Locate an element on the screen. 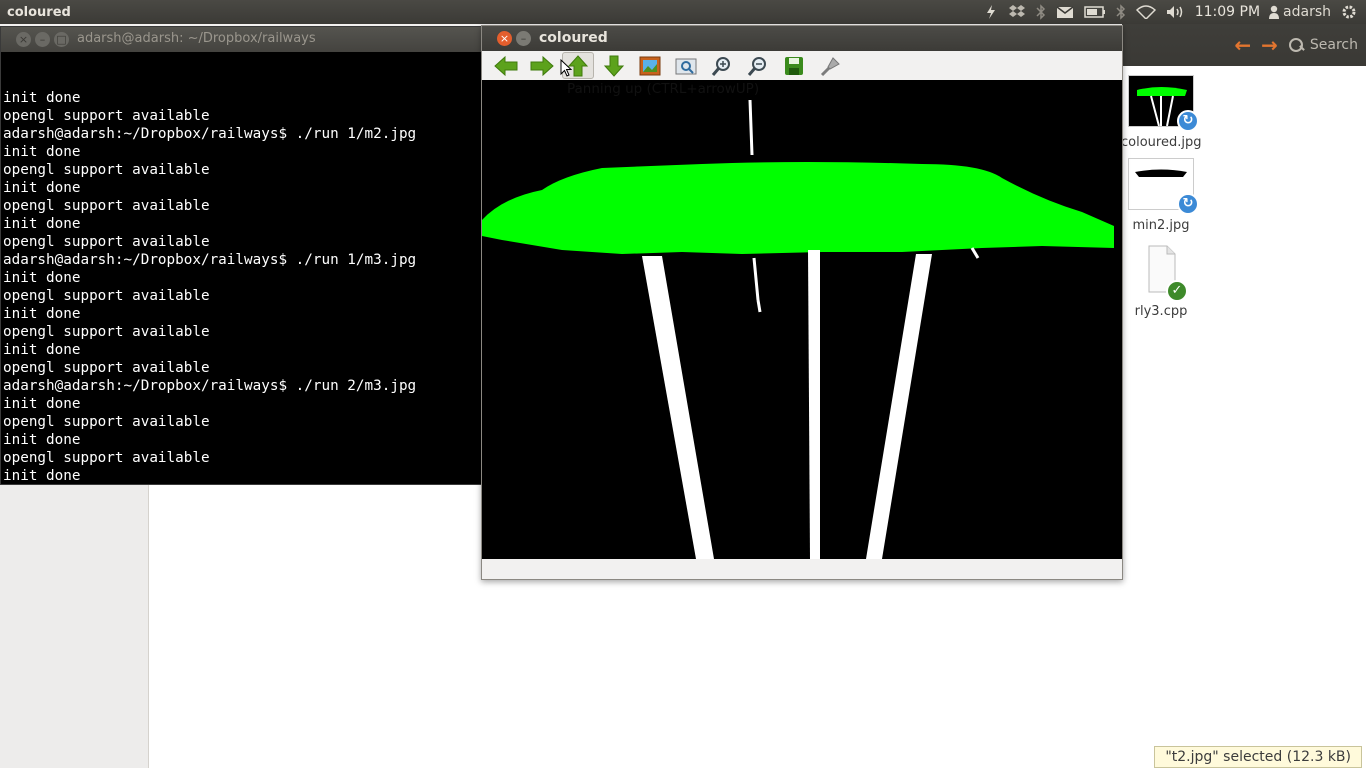 The width and height of the screenshot is (1366, 768). window-controls: × – is located at coordinates (512, 38).